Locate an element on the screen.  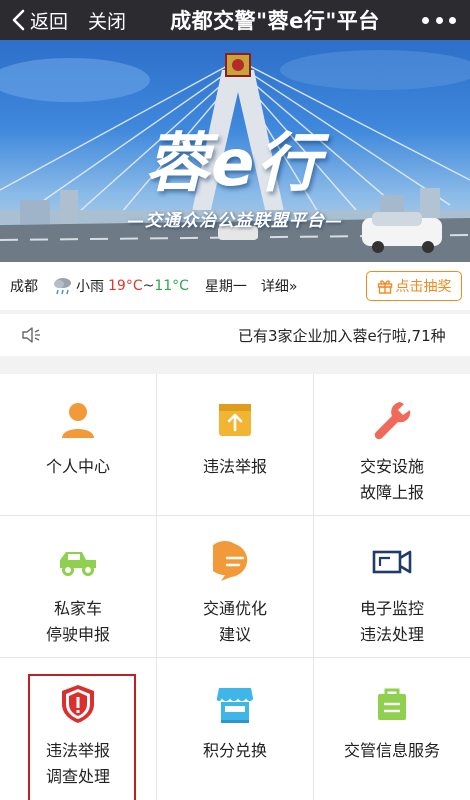
service-violation-investigation: 违法举报 调查处理 is located at coordinates (78, 729).